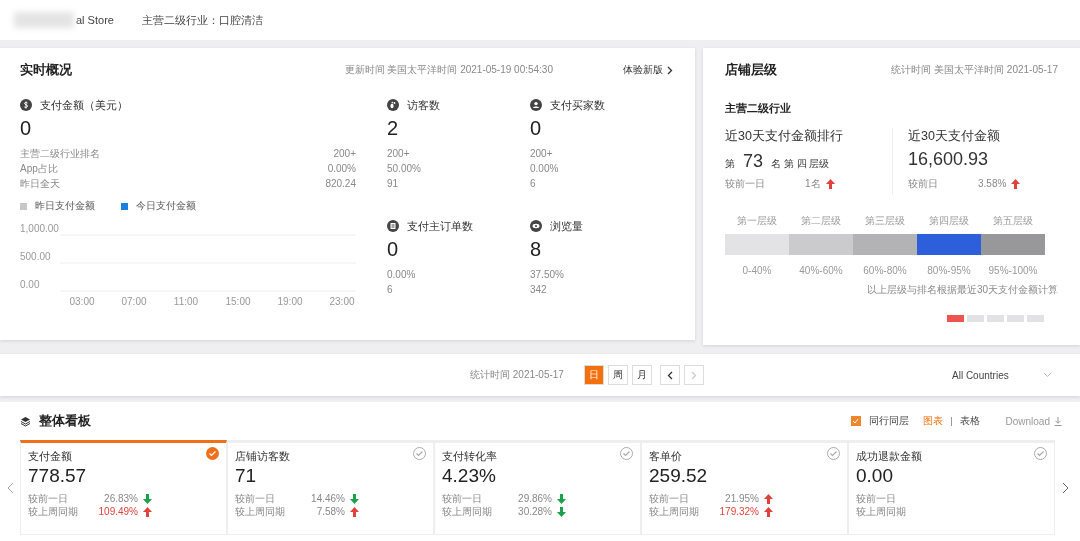 The width and height of the screenshot is (1080, 541). Describe the element at coordinates (566, 226) in the screenshot. I see `metric-label: 浏览量` at that location.